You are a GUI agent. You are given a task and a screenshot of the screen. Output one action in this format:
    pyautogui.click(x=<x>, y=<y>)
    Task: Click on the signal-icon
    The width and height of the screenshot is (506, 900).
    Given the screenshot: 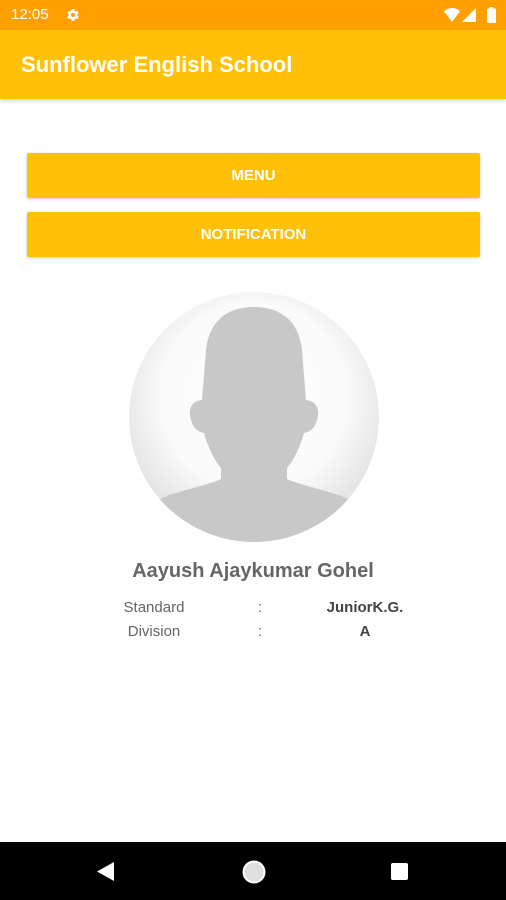 What is the action you would take?
    pyautogui.click(x=469, y=15)
    